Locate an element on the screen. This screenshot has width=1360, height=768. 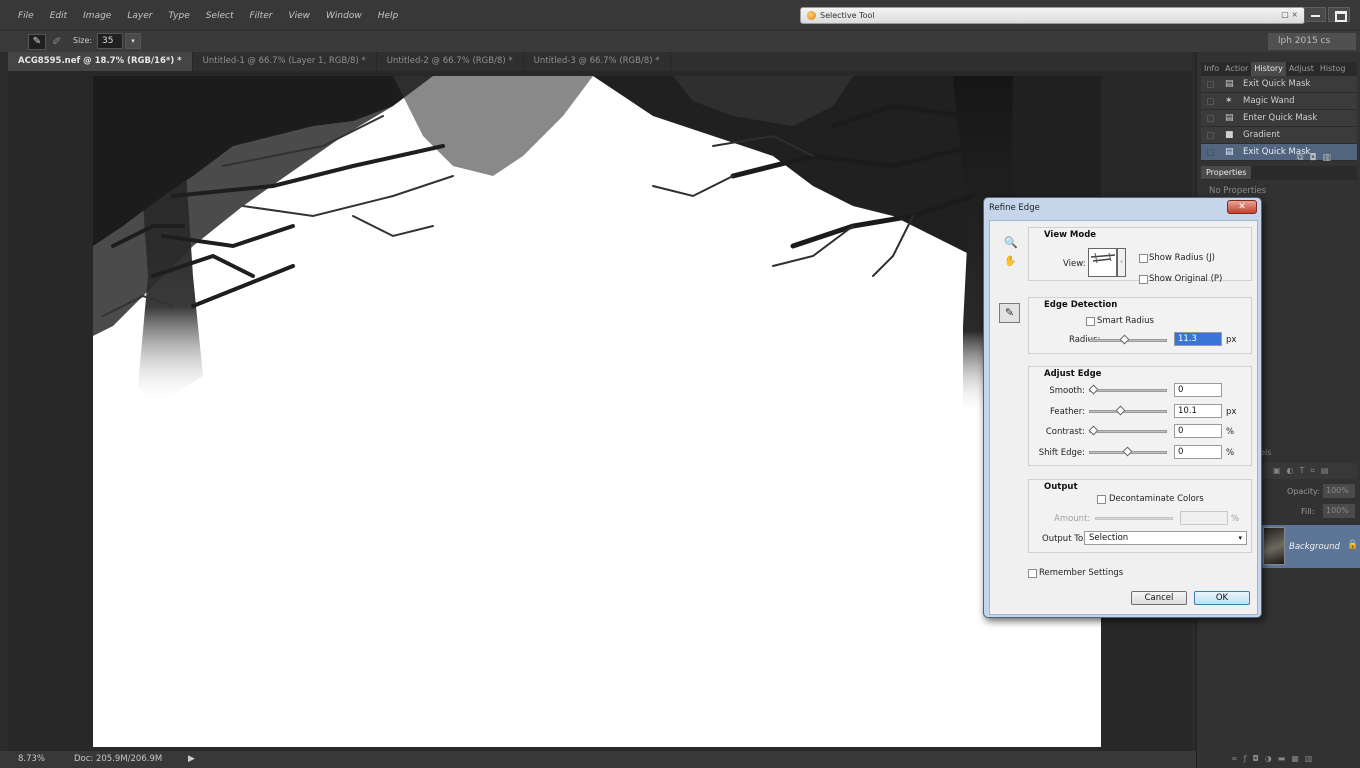
history-item: ■ Gradient is located at coordinates (1279, 135).